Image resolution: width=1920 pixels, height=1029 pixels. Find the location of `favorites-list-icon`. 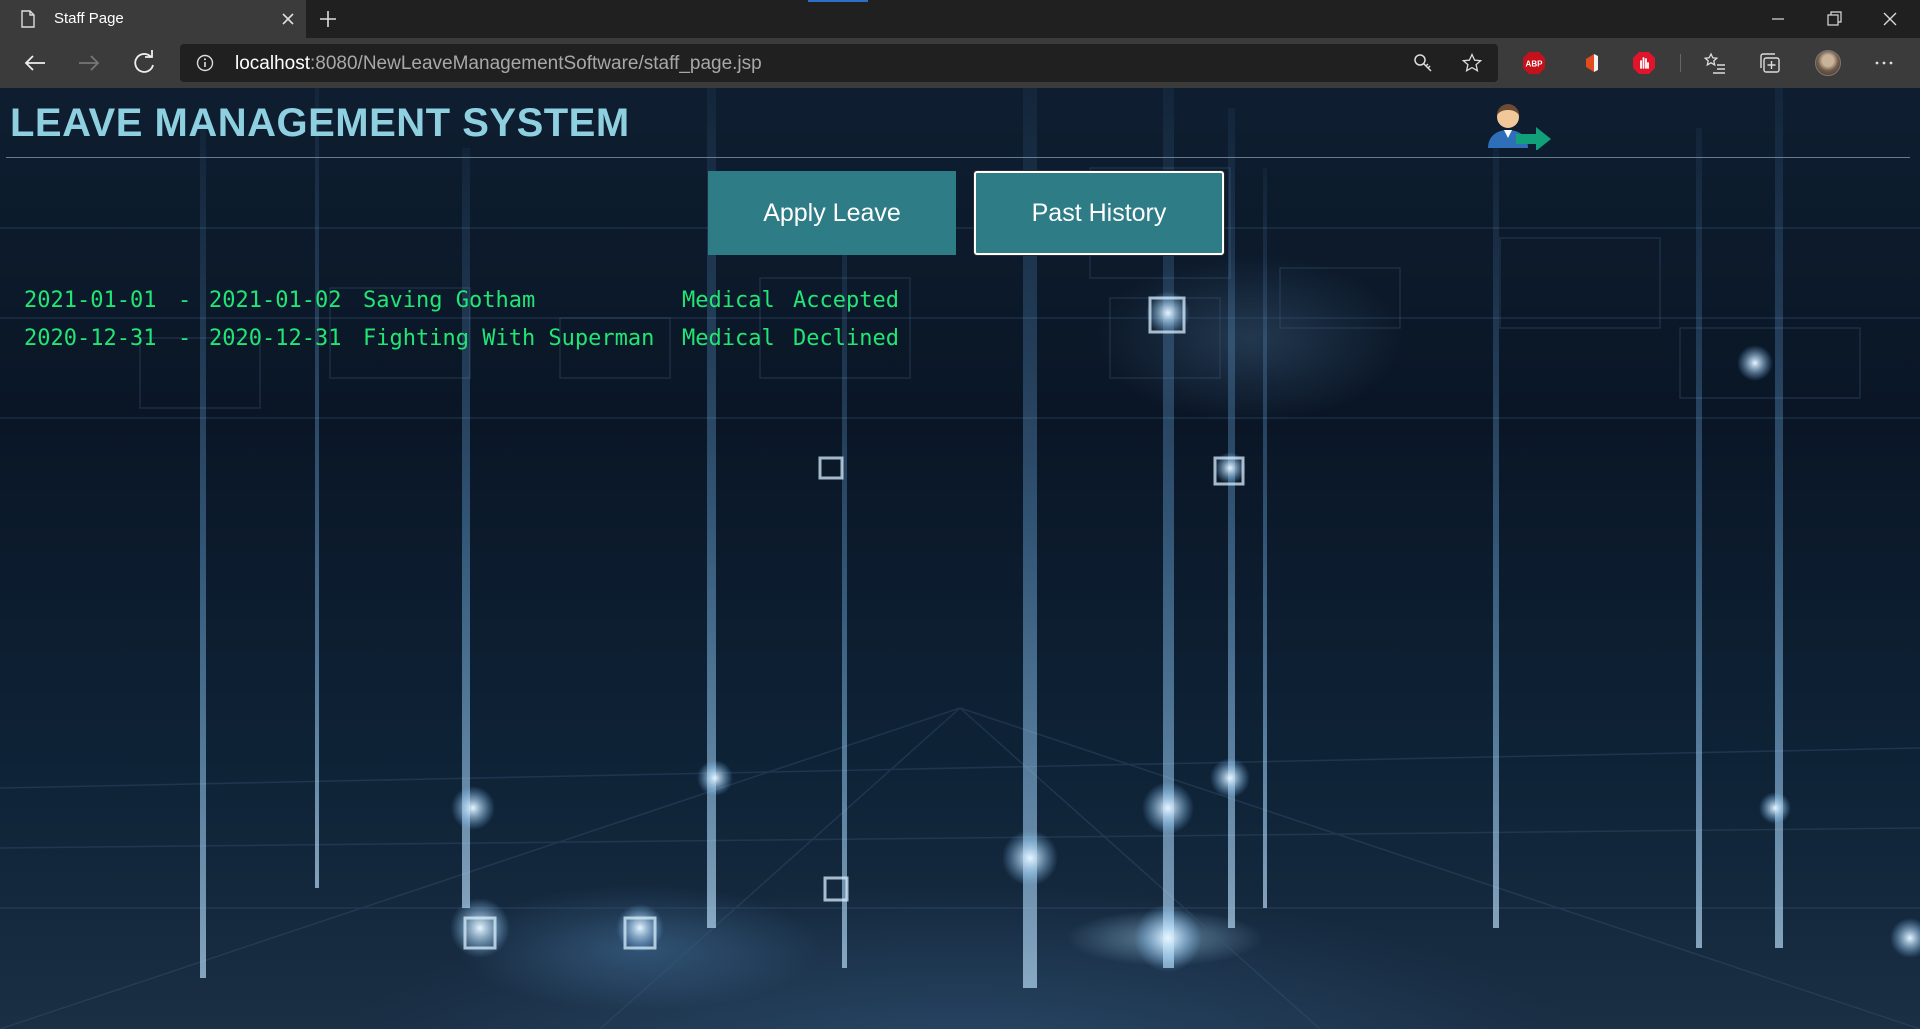

favorites-list-icon is located at coordinates (1715, 63).